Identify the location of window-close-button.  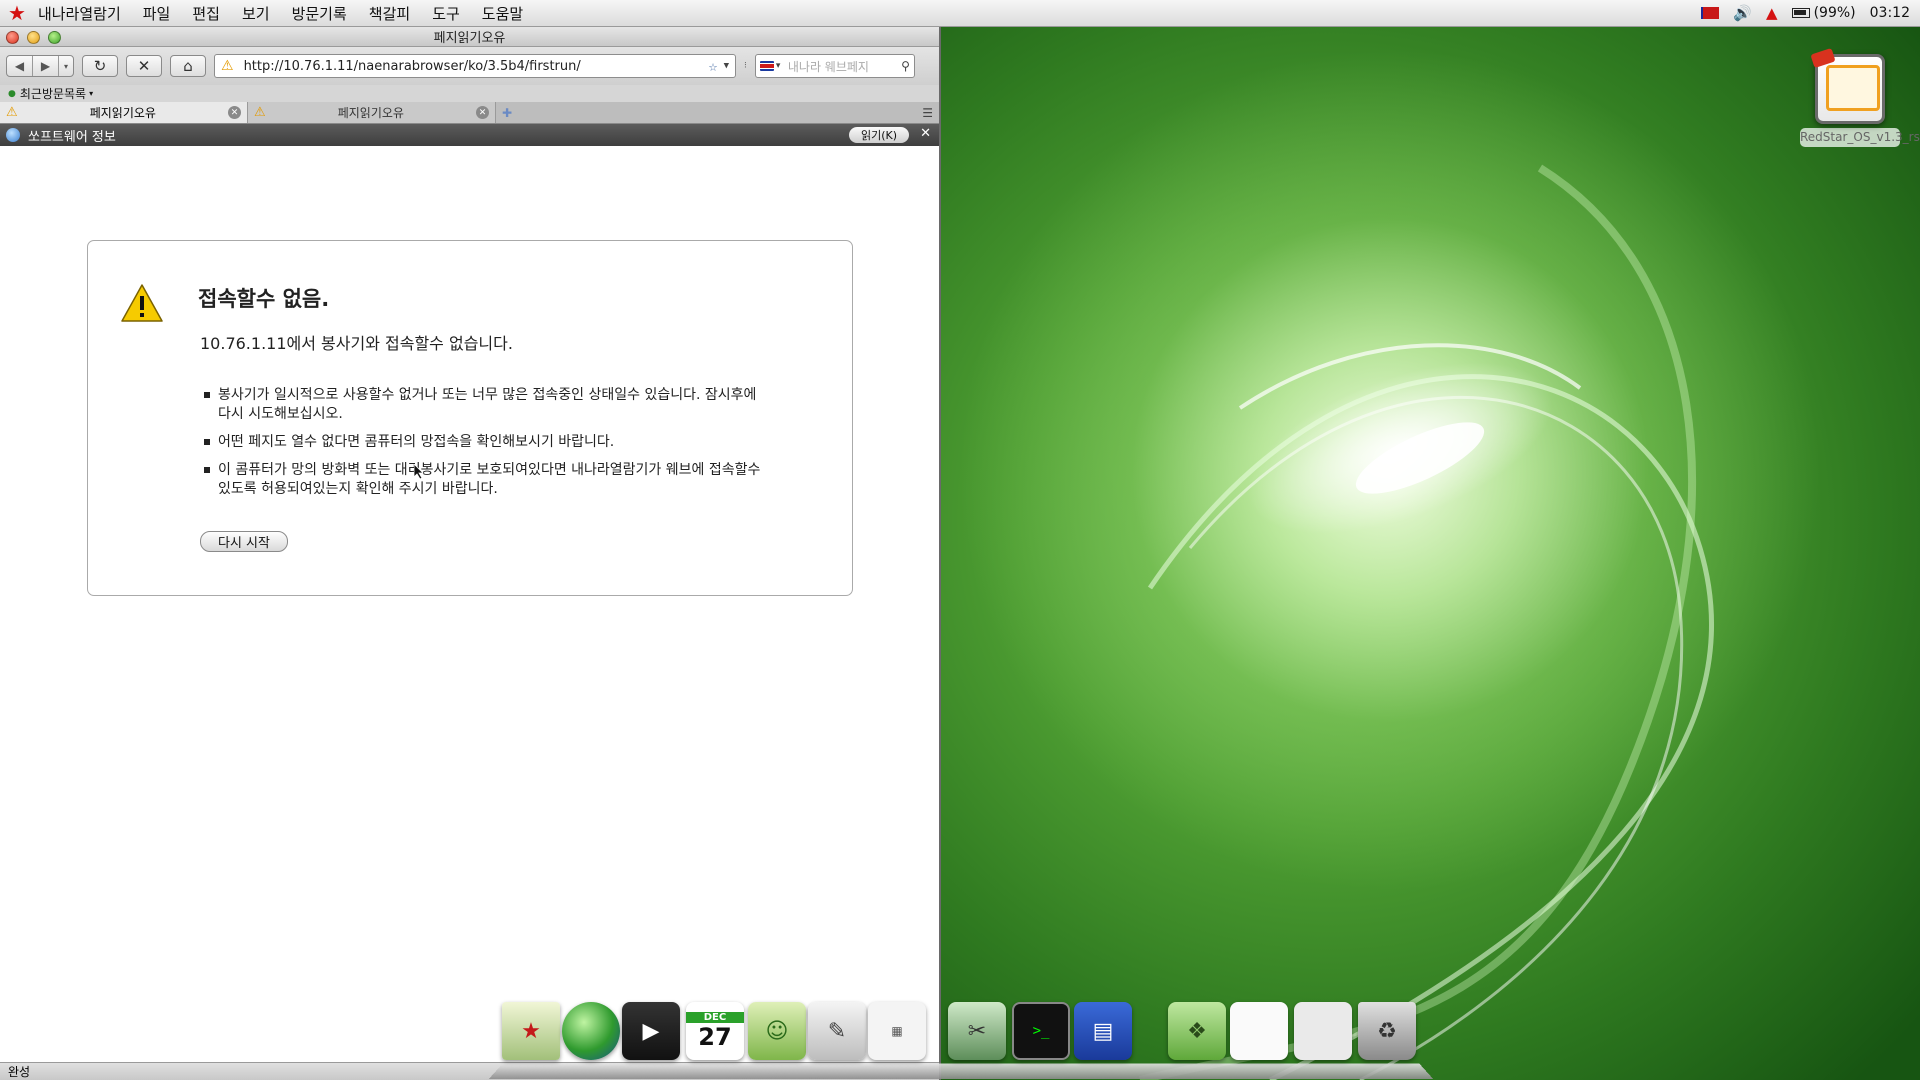
(12, 37).